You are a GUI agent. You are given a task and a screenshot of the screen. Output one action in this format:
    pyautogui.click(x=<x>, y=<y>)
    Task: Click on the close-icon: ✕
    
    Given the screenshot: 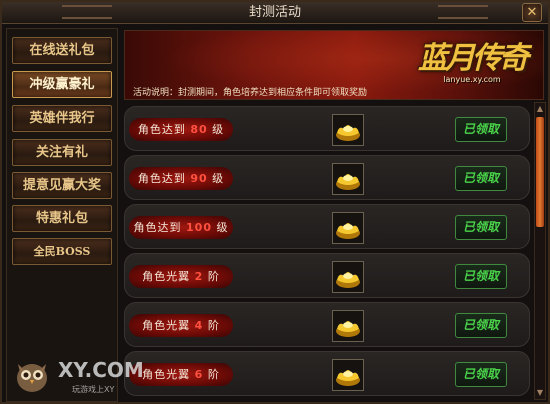 What is the action you would take?
    pyautogui.click(x=532, y=12)
    